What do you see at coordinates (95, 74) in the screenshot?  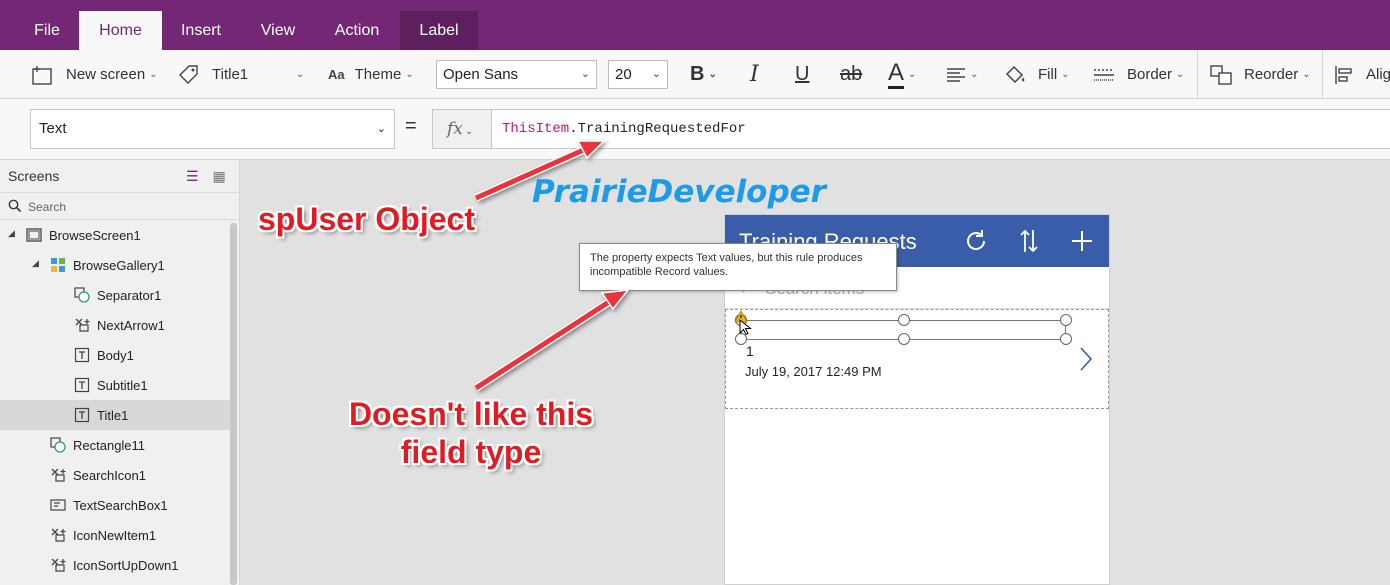 I see `new-screen-button: New screen ⌄` at bounding box center [95, 74].